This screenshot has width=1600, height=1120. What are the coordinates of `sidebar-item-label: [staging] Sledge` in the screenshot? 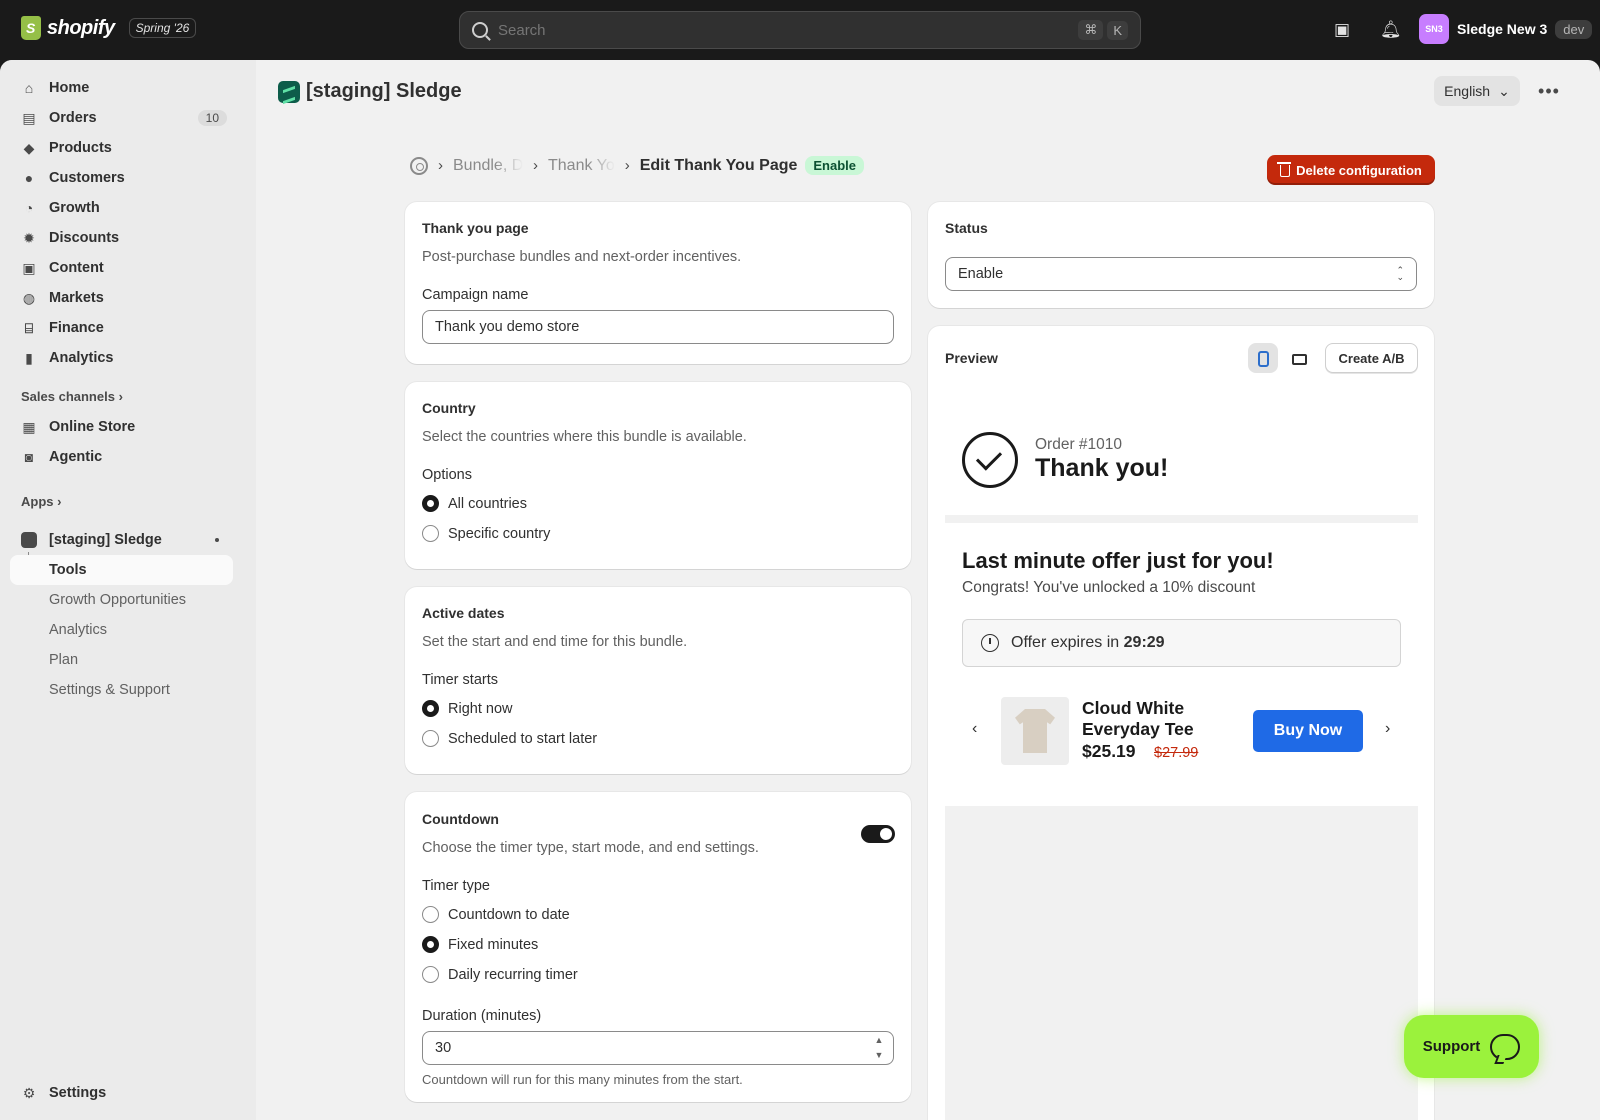 It's located at (105, 540).